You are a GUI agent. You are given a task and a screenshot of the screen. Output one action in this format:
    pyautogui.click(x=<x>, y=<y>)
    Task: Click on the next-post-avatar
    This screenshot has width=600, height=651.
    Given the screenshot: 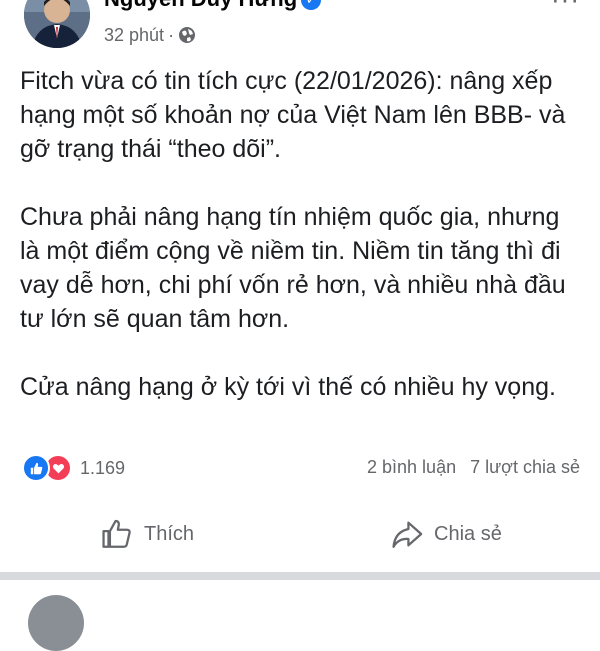 What is the action you would take?
    pyautogui.click(x=56, y=623)
    